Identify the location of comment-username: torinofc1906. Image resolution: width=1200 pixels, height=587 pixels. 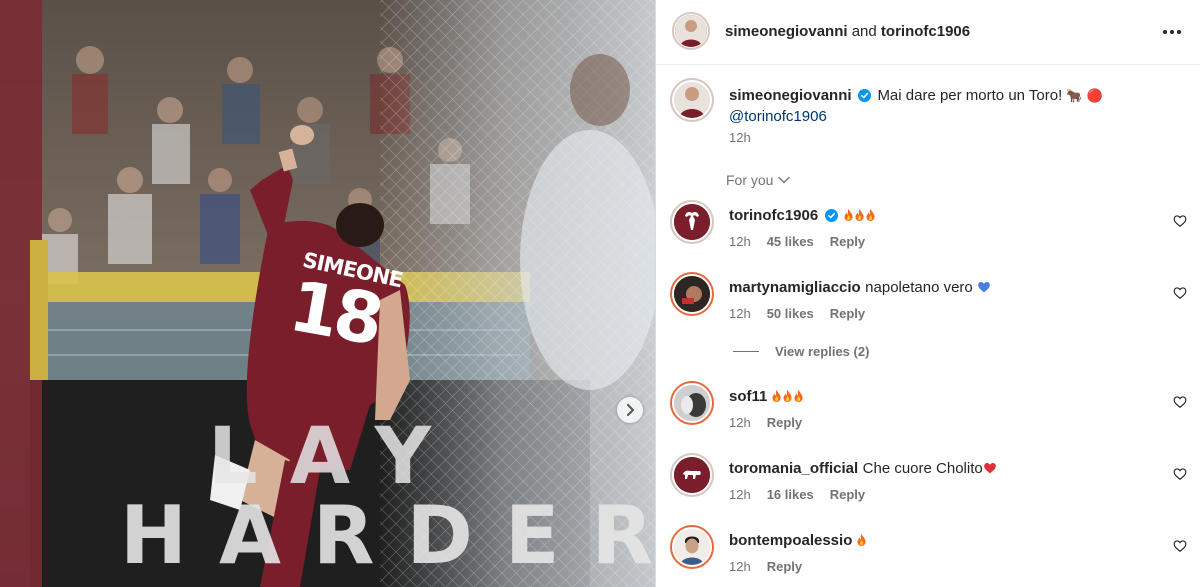
(773, 215).